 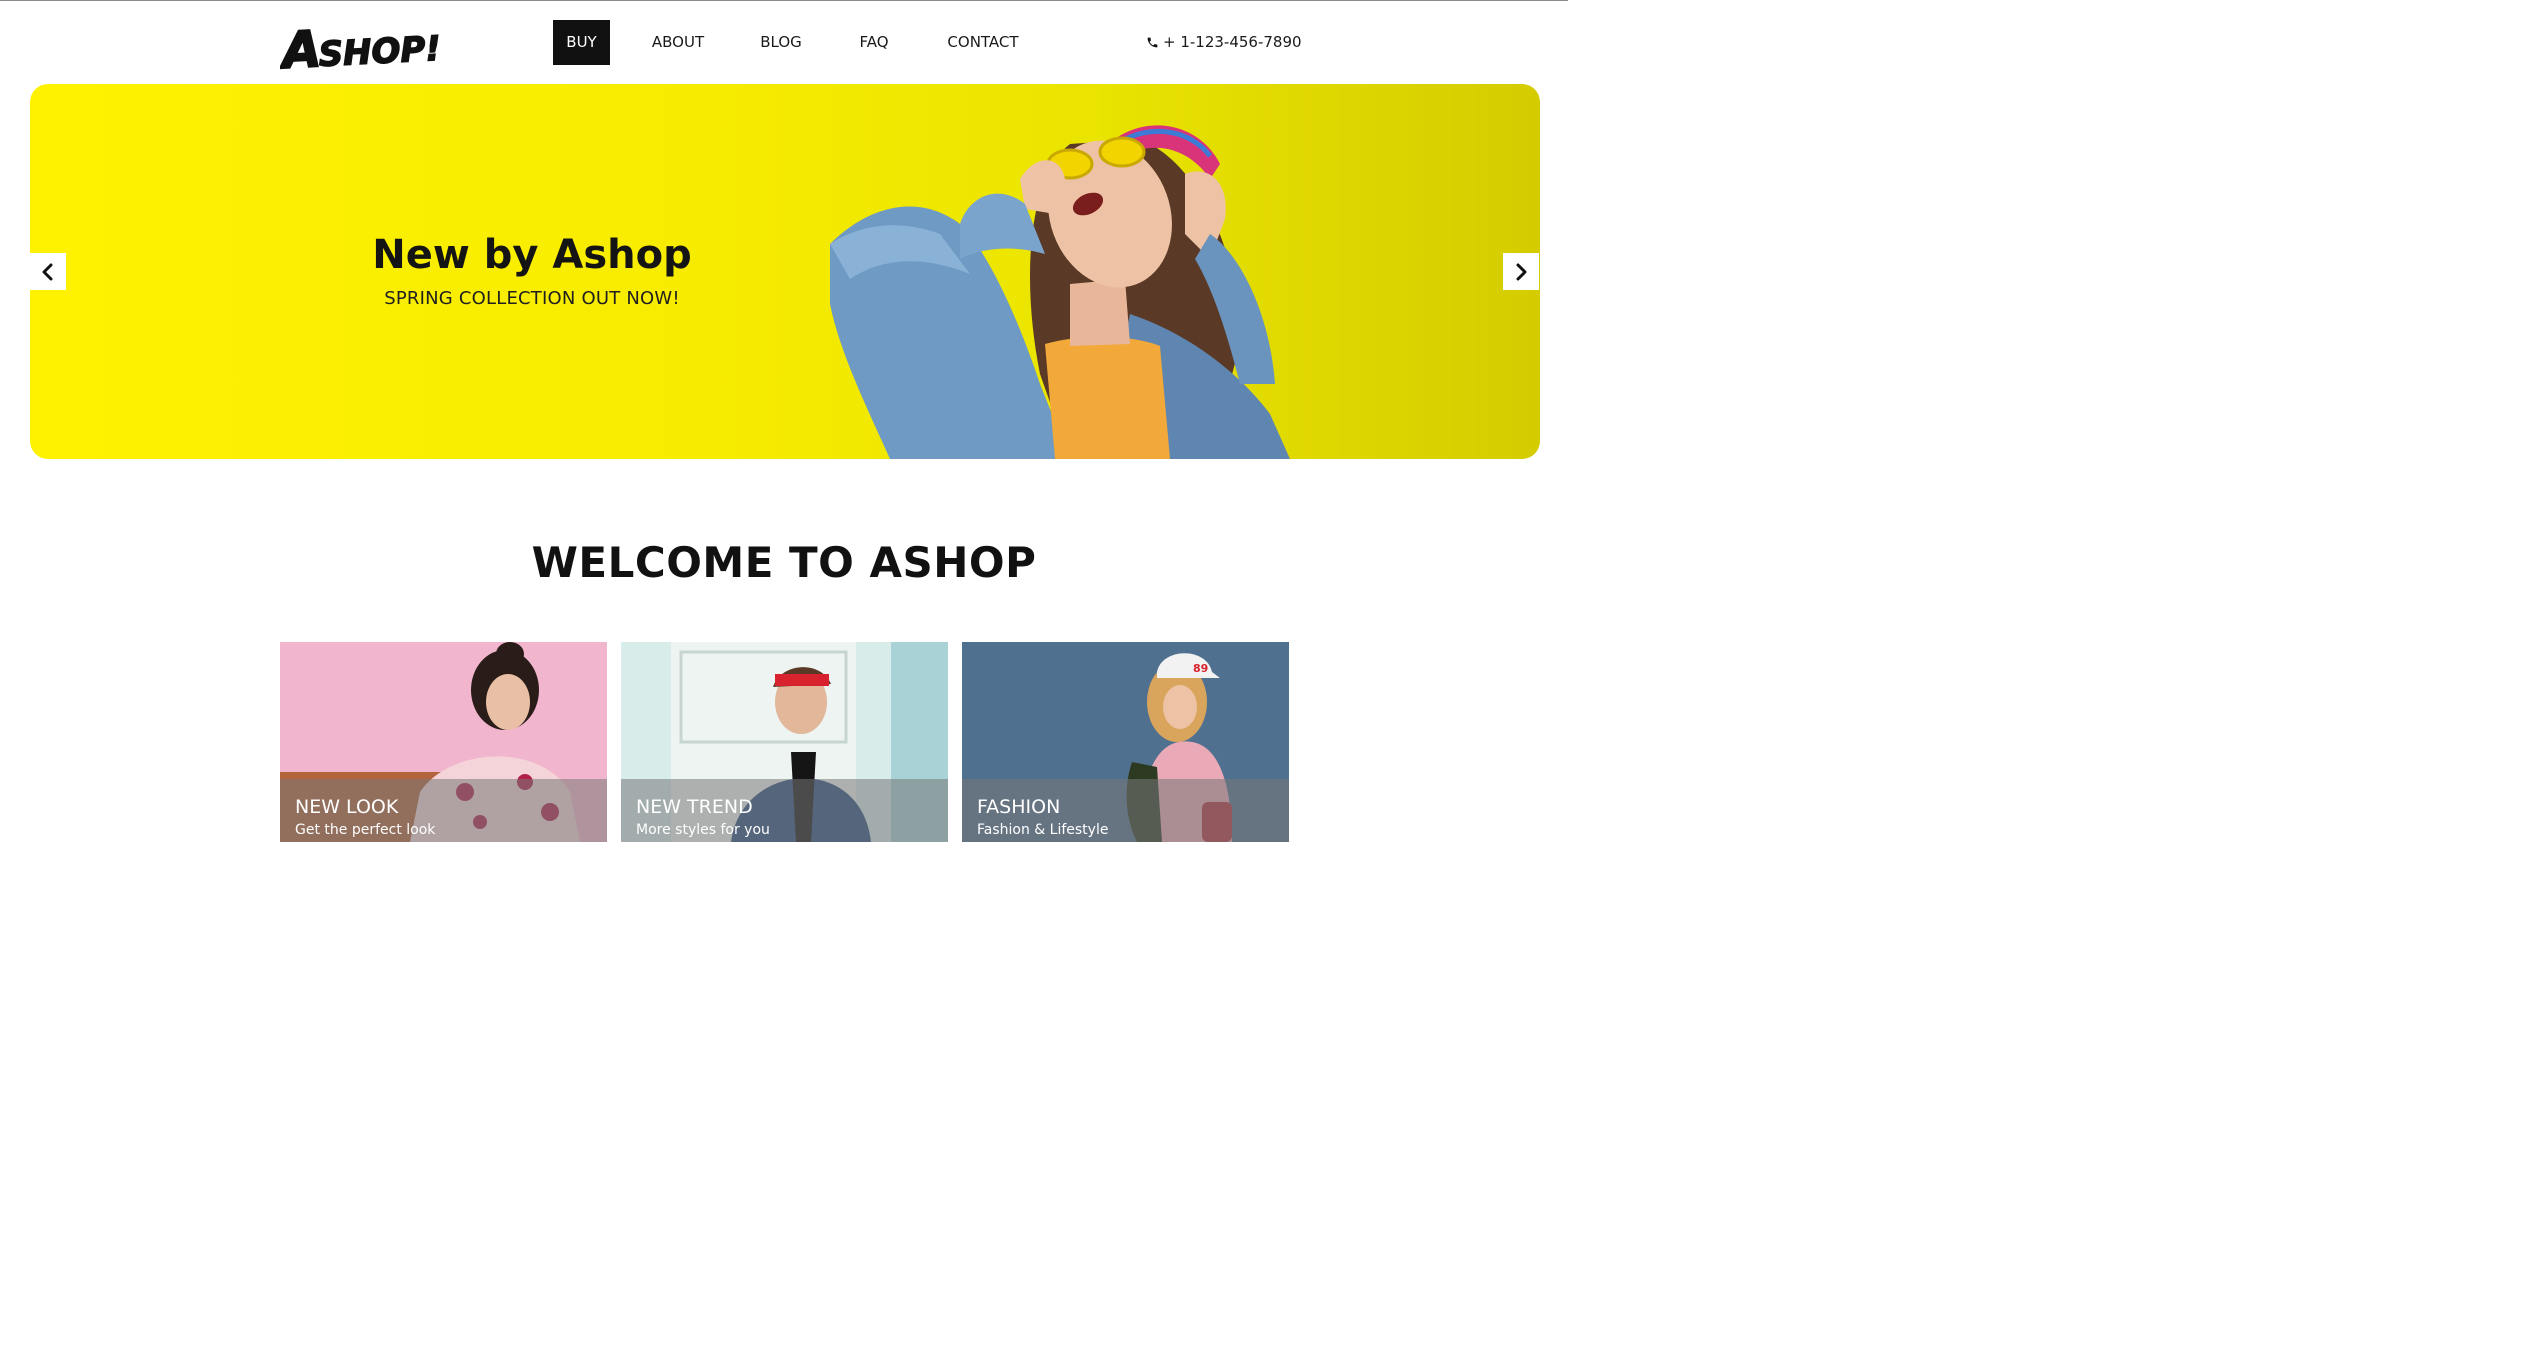 What do you see at coordinates (678, 42) in the screenshot?
I see `nav-about: ABOUT` at bounding box center [678, 42].